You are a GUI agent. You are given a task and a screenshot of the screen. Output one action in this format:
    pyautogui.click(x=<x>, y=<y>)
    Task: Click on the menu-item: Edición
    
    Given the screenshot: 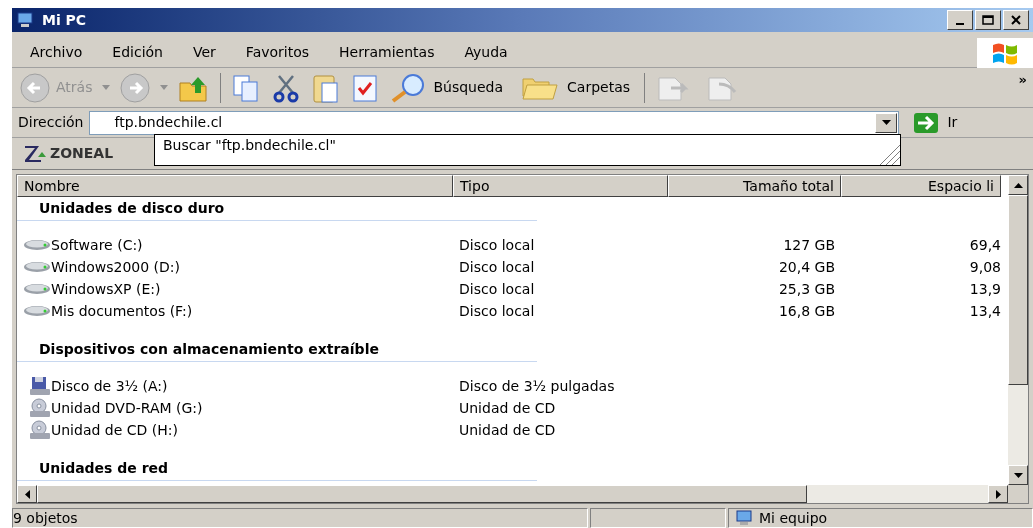 What is the action you would take?
    pyautogui.click(x=137, y=52)
    